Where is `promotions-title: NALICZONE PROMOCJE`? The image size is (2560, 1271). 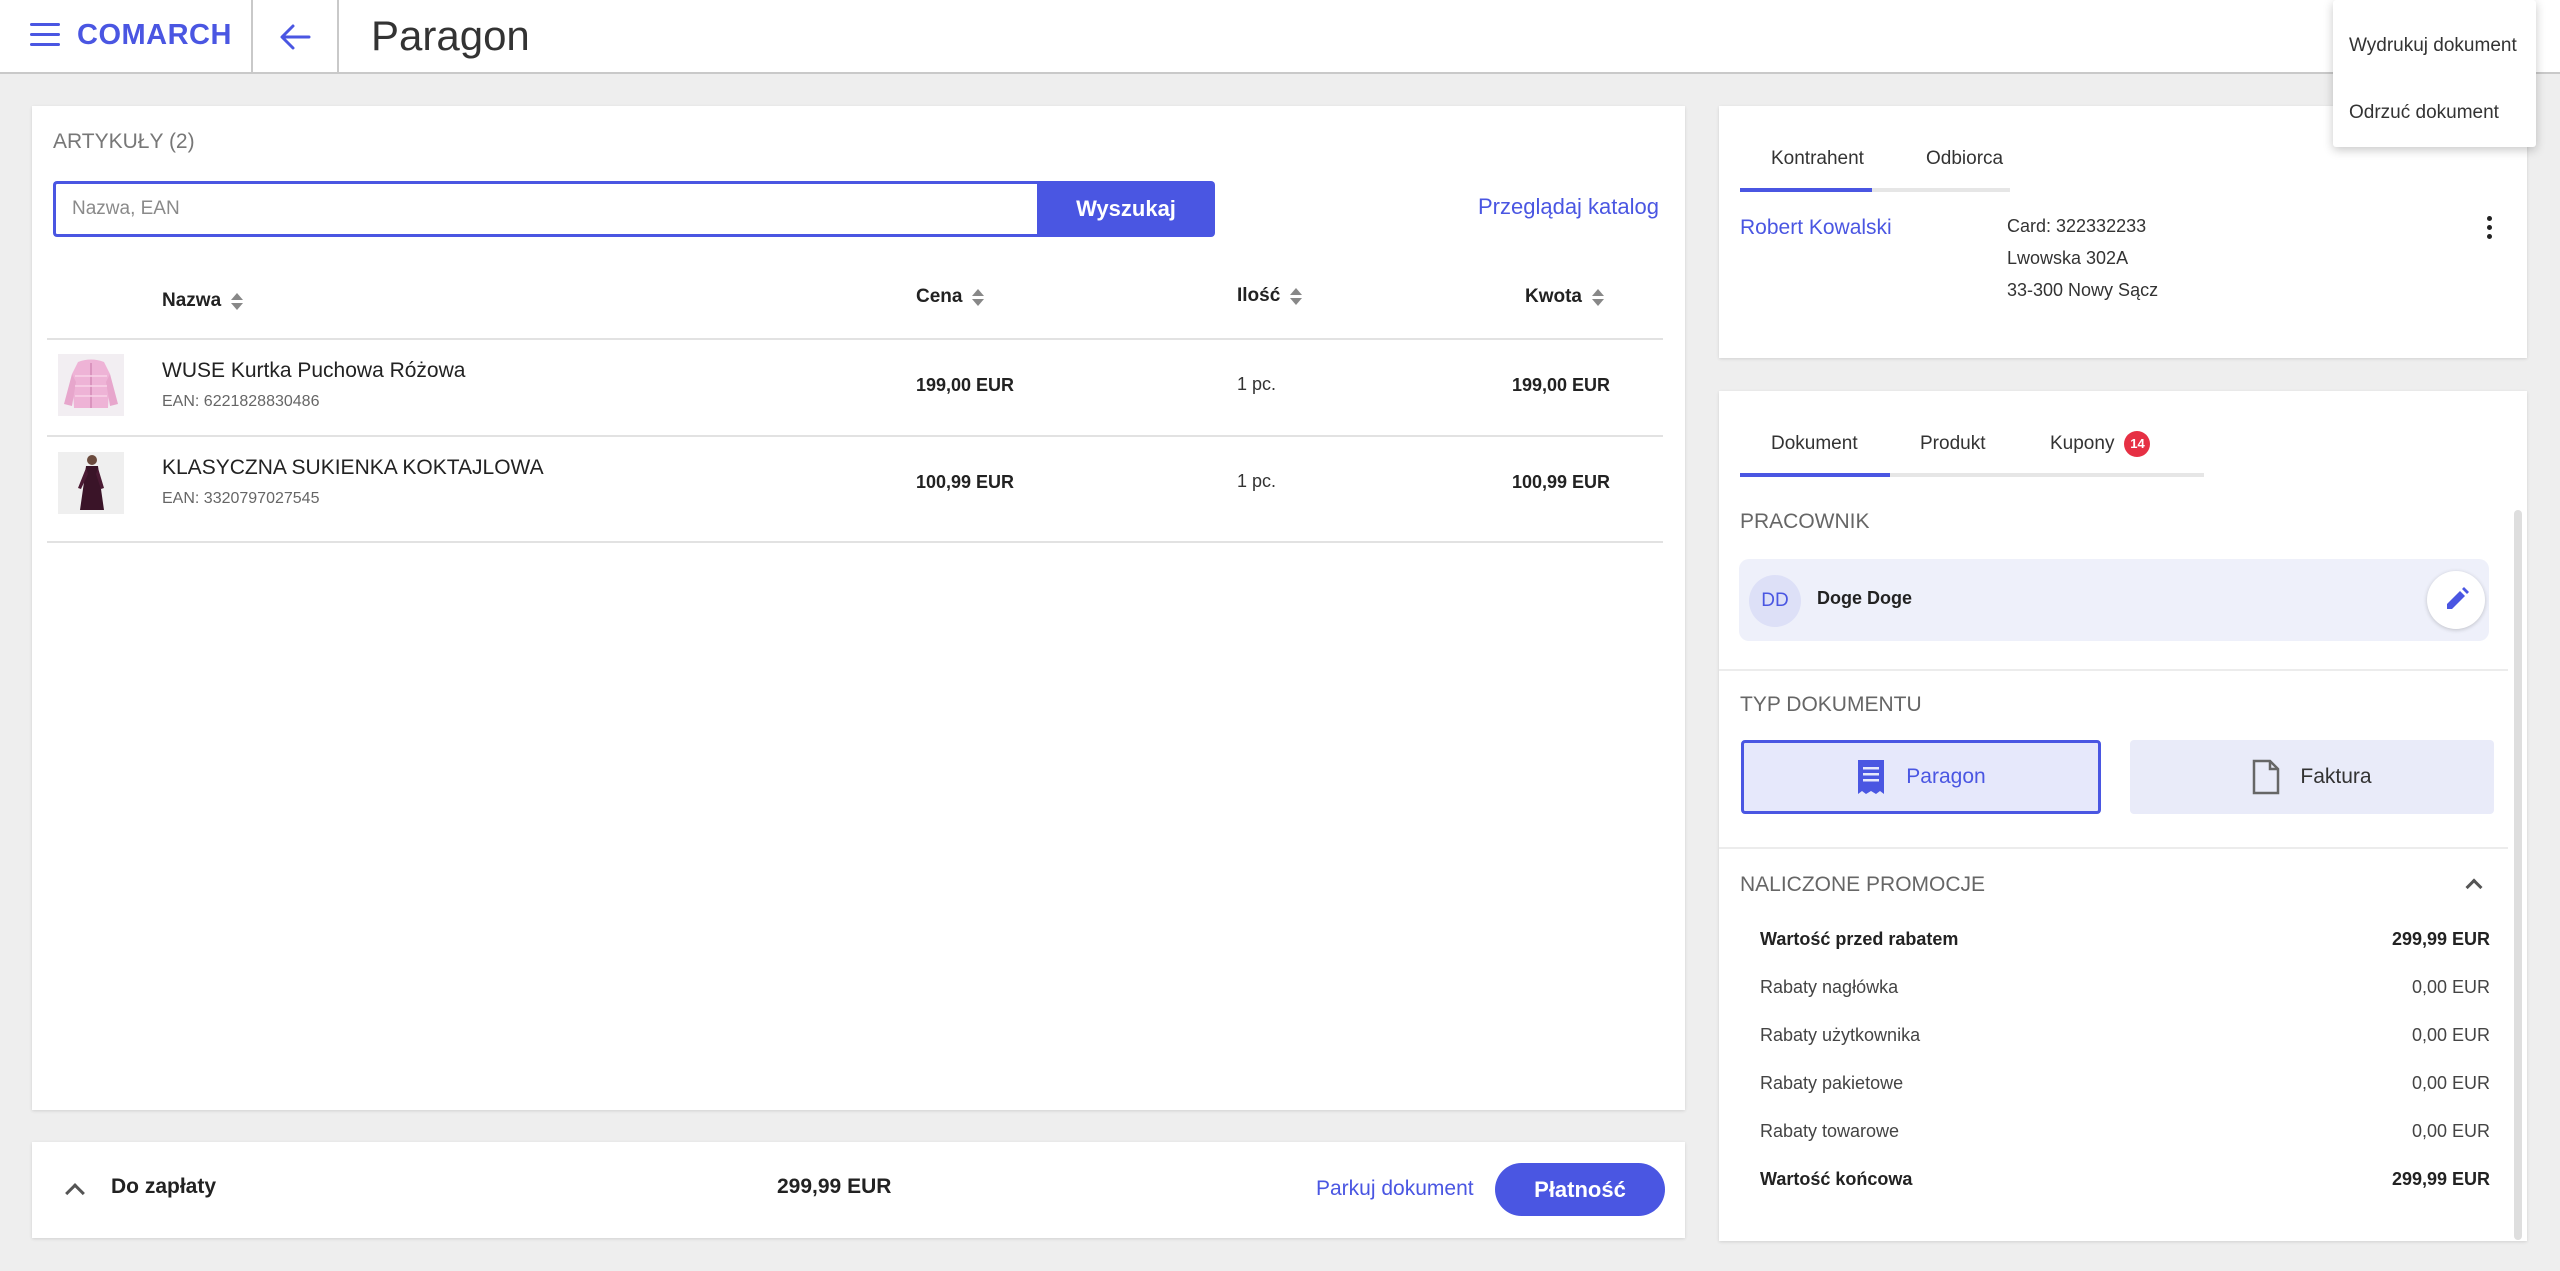
promotions-title: NALICZONE PROMOCJE is located at coordinates (1863, 884).